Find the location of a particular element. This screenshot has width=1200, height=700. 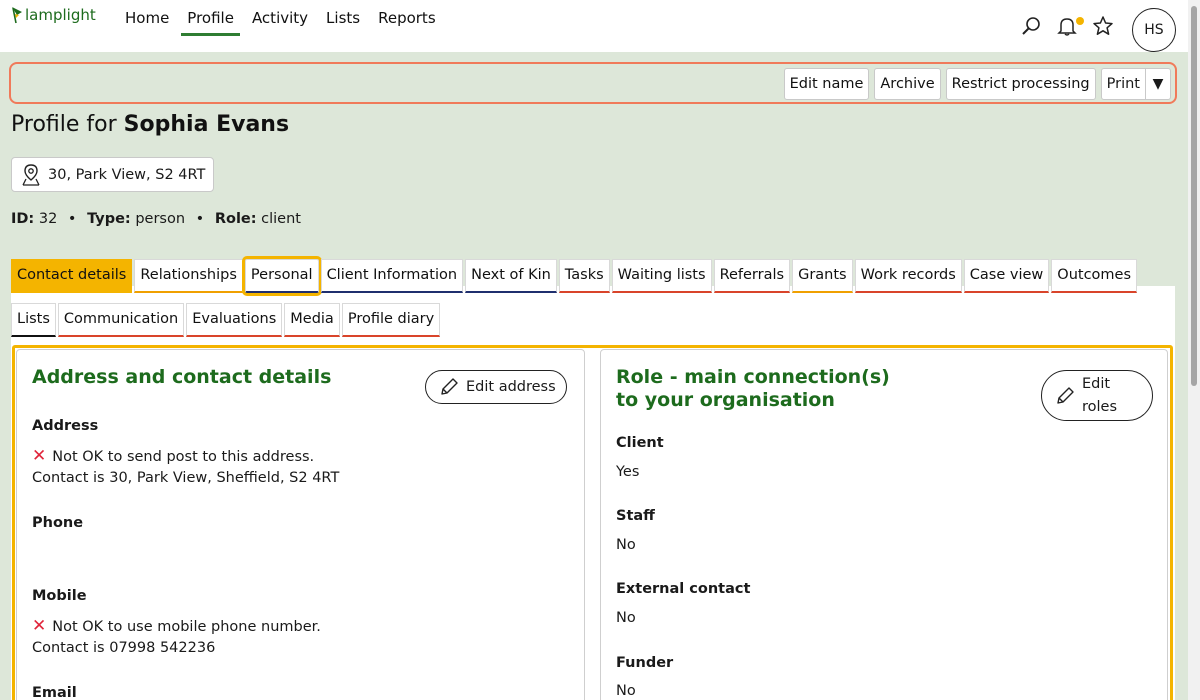

address-card-title: Address and contact details is located at coordinates (182, 377).